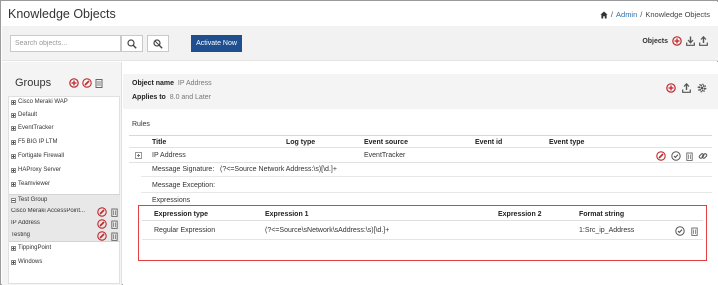  I want to click on group-node-windows: Windows, so click(26, 262).